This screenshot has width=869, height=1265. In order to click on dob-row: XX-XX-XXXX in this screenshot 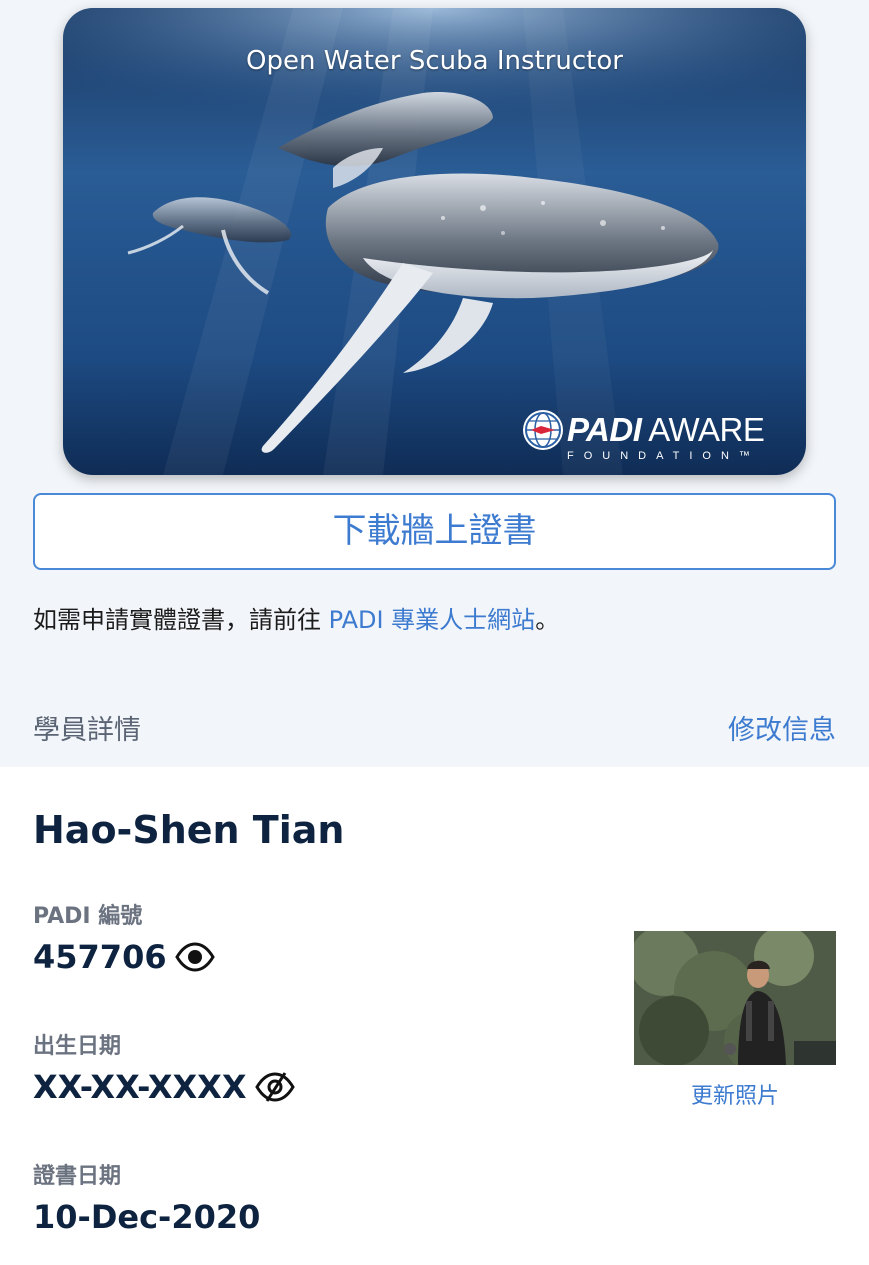, I will do `click(164, 1087)`.